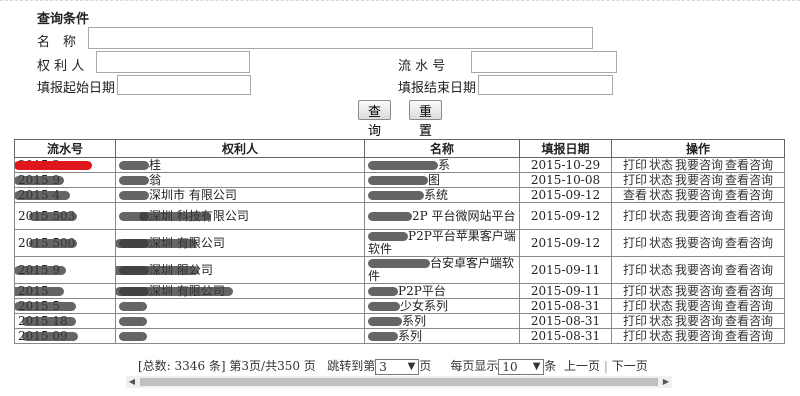 The image size is (800, 396). I want to click on serial-label: 流 水 号, so click(422, 66).